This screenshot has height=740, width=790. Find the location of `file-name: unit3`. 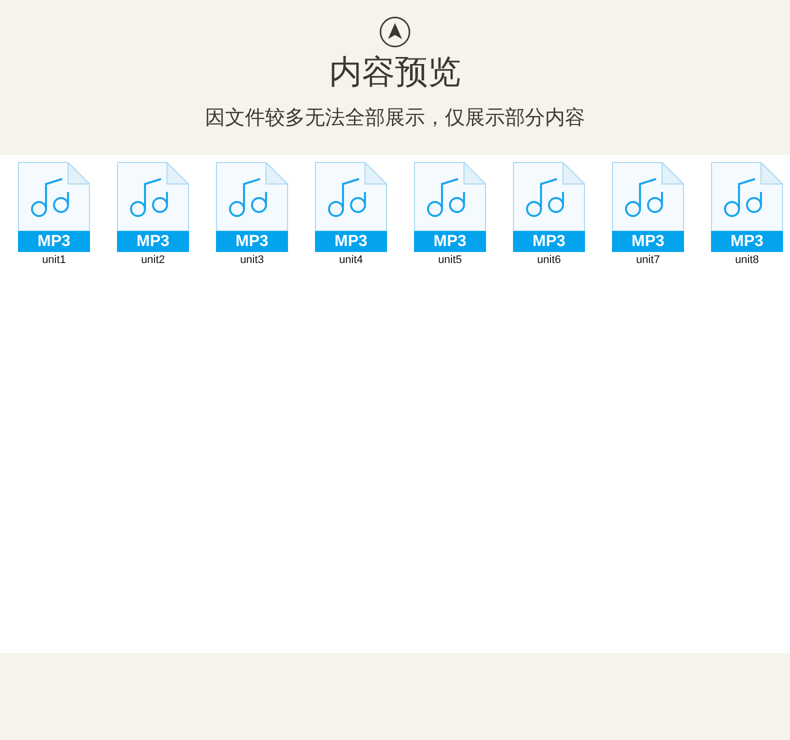

file-name: unit3 is located at coordinates (252, 260).